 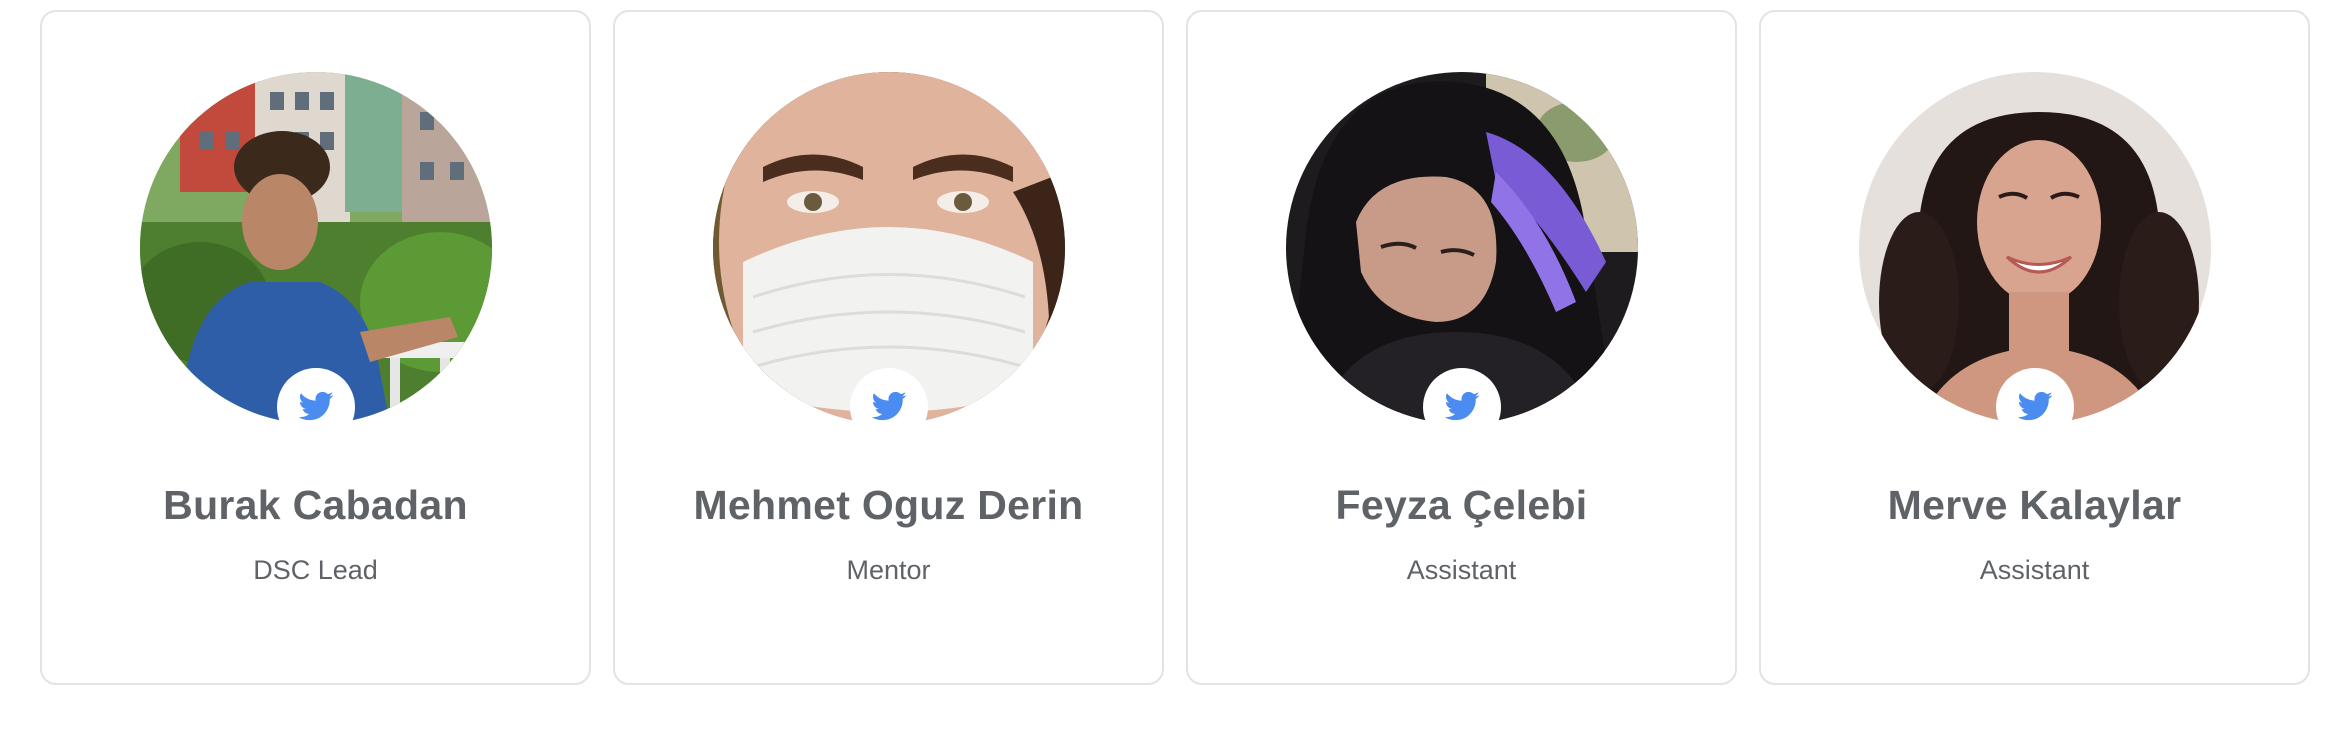 I want to click on member-role: Mentor, so click(x=888, y=570).